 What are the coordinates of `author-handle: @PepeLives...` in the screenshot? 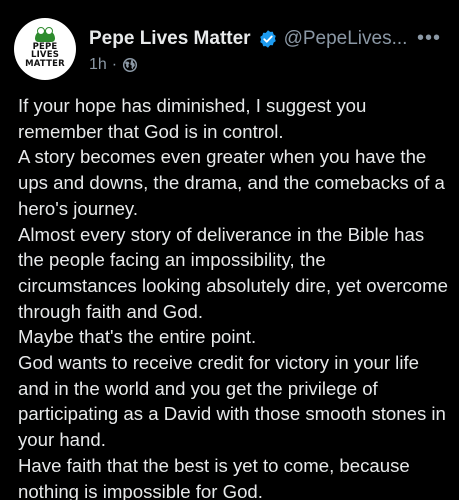 It's located at (346, 39).